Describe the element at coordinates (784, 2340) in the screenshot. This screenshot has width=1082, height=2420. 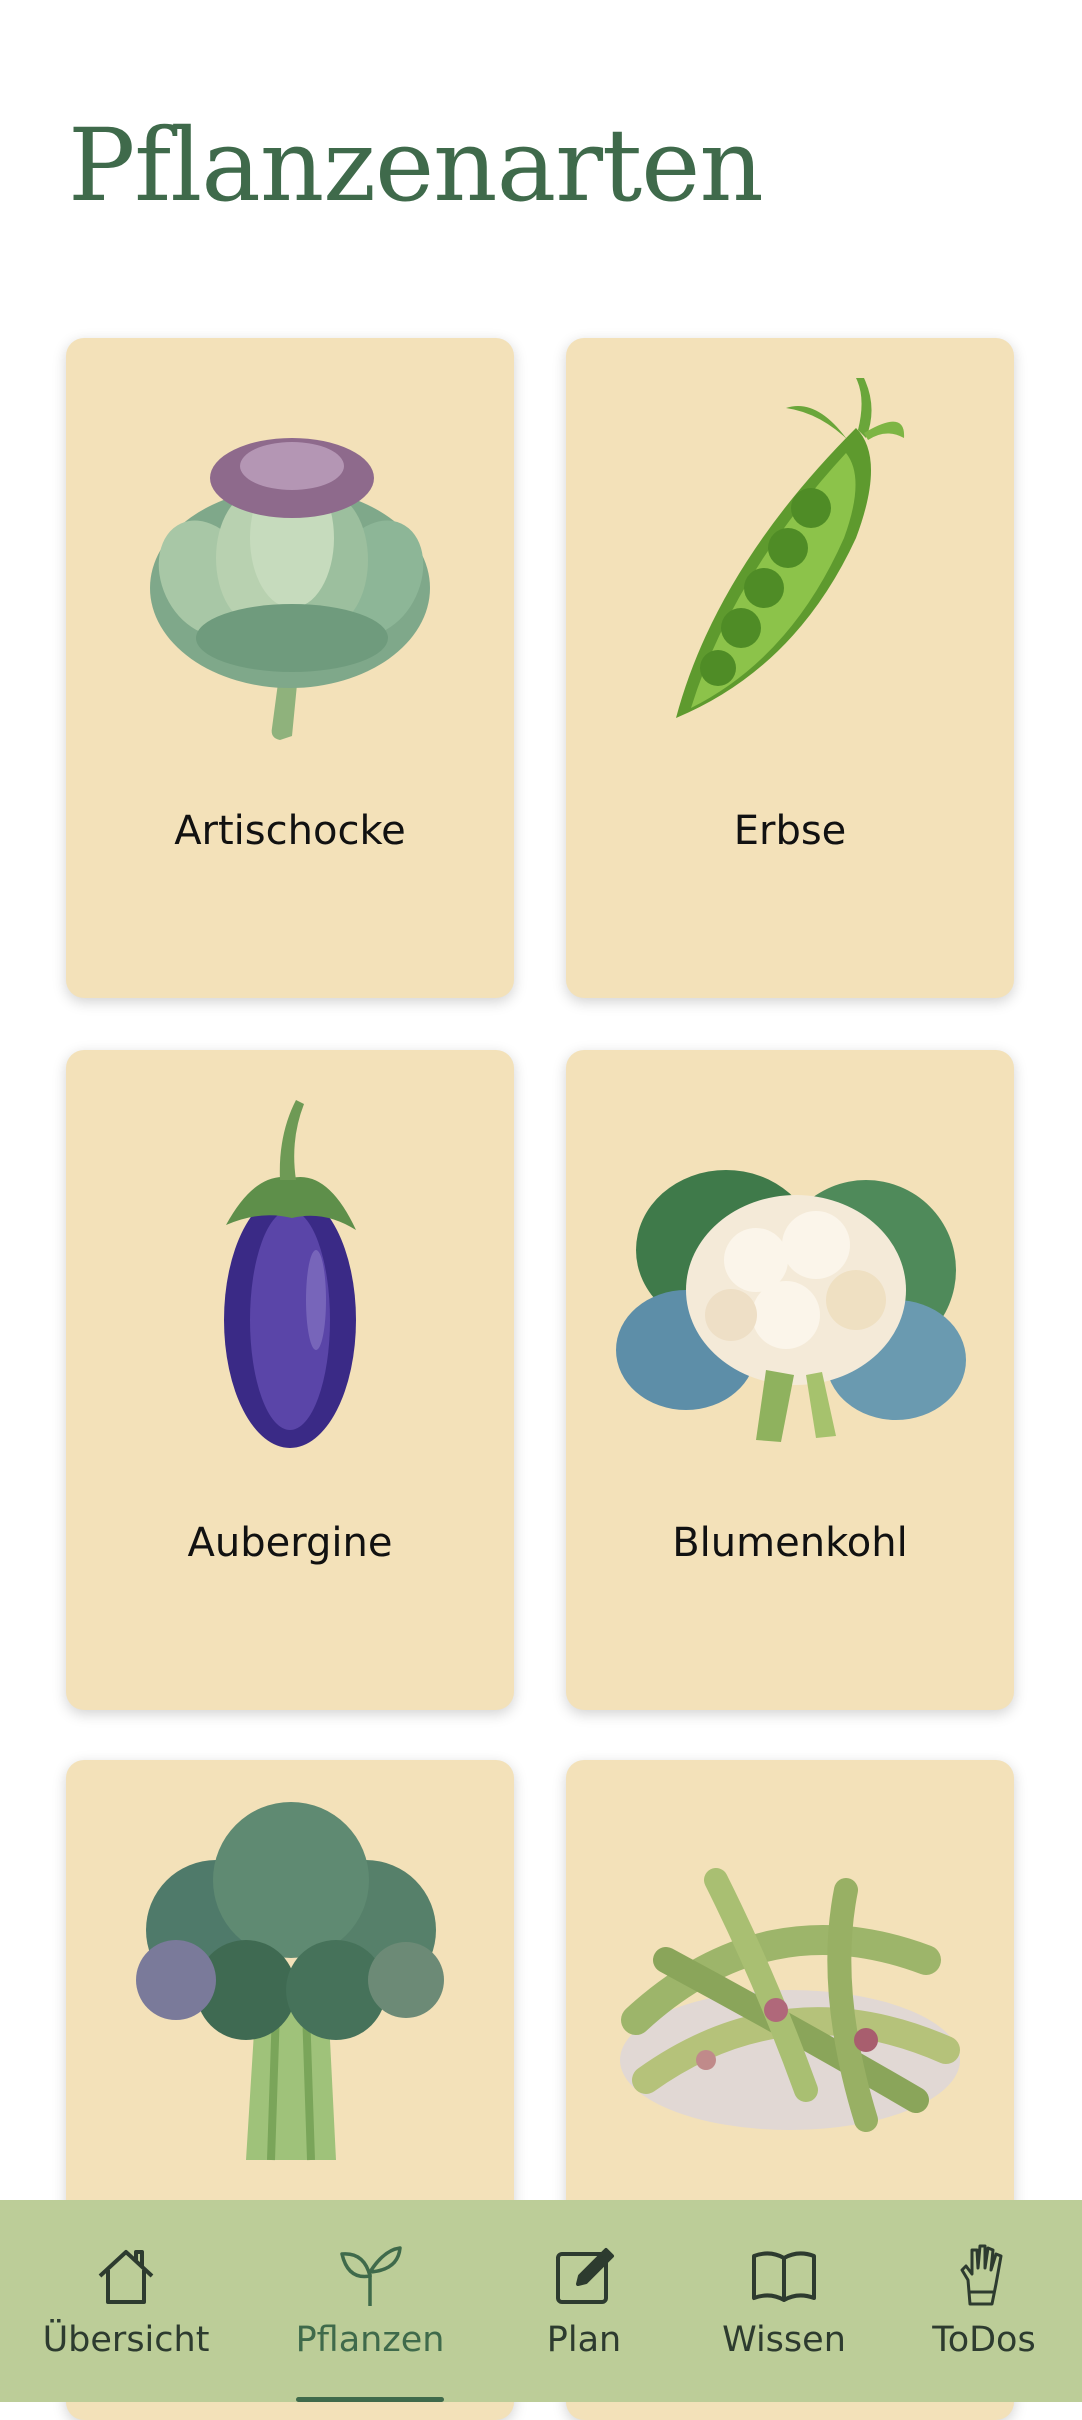
I see `nav-label: Wissen` at that location.